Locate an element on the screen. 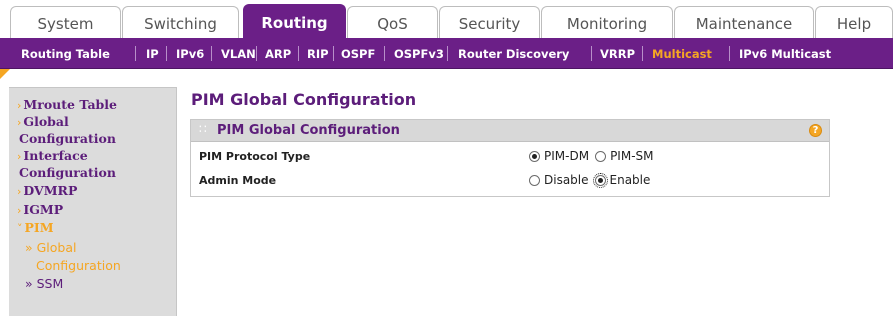  pim-protocol-type-options: PIM-DM PIM-SM is located at coordinates (594, 156).